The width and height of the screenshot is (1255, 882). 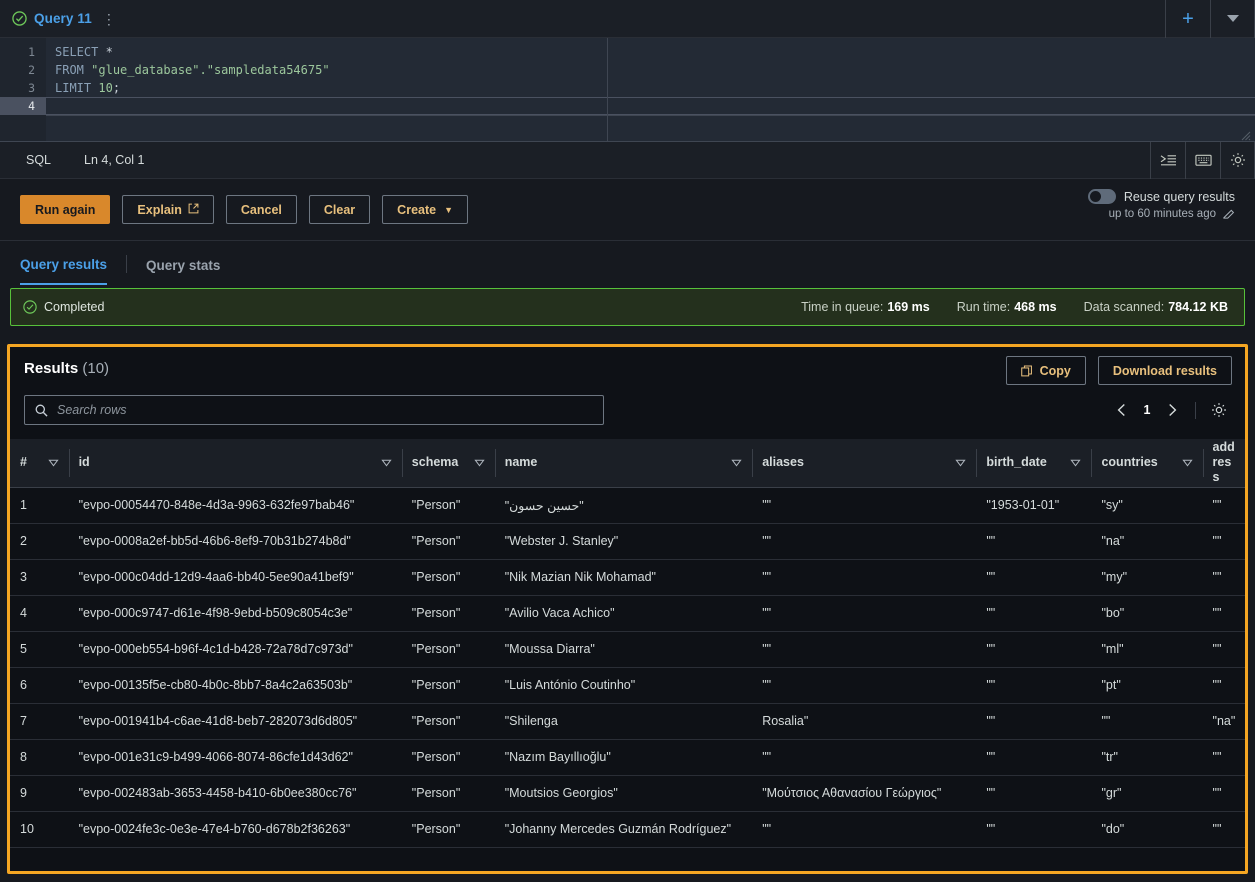 I want to click on current-page-number: 1, so click(x=1147, y=410).